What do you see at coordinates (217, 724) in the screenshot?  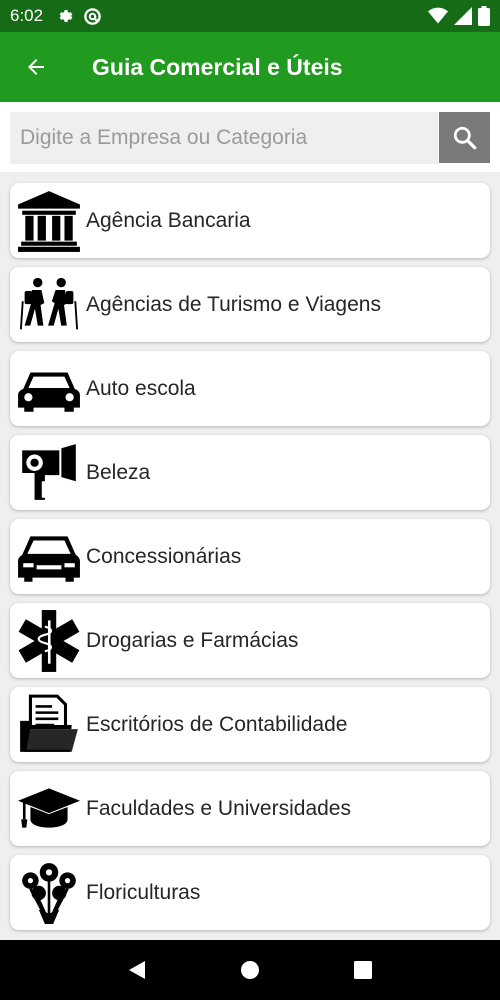 I see `list-item-label: Escritórios de Contabilidade` at bounding box center [217, 724].